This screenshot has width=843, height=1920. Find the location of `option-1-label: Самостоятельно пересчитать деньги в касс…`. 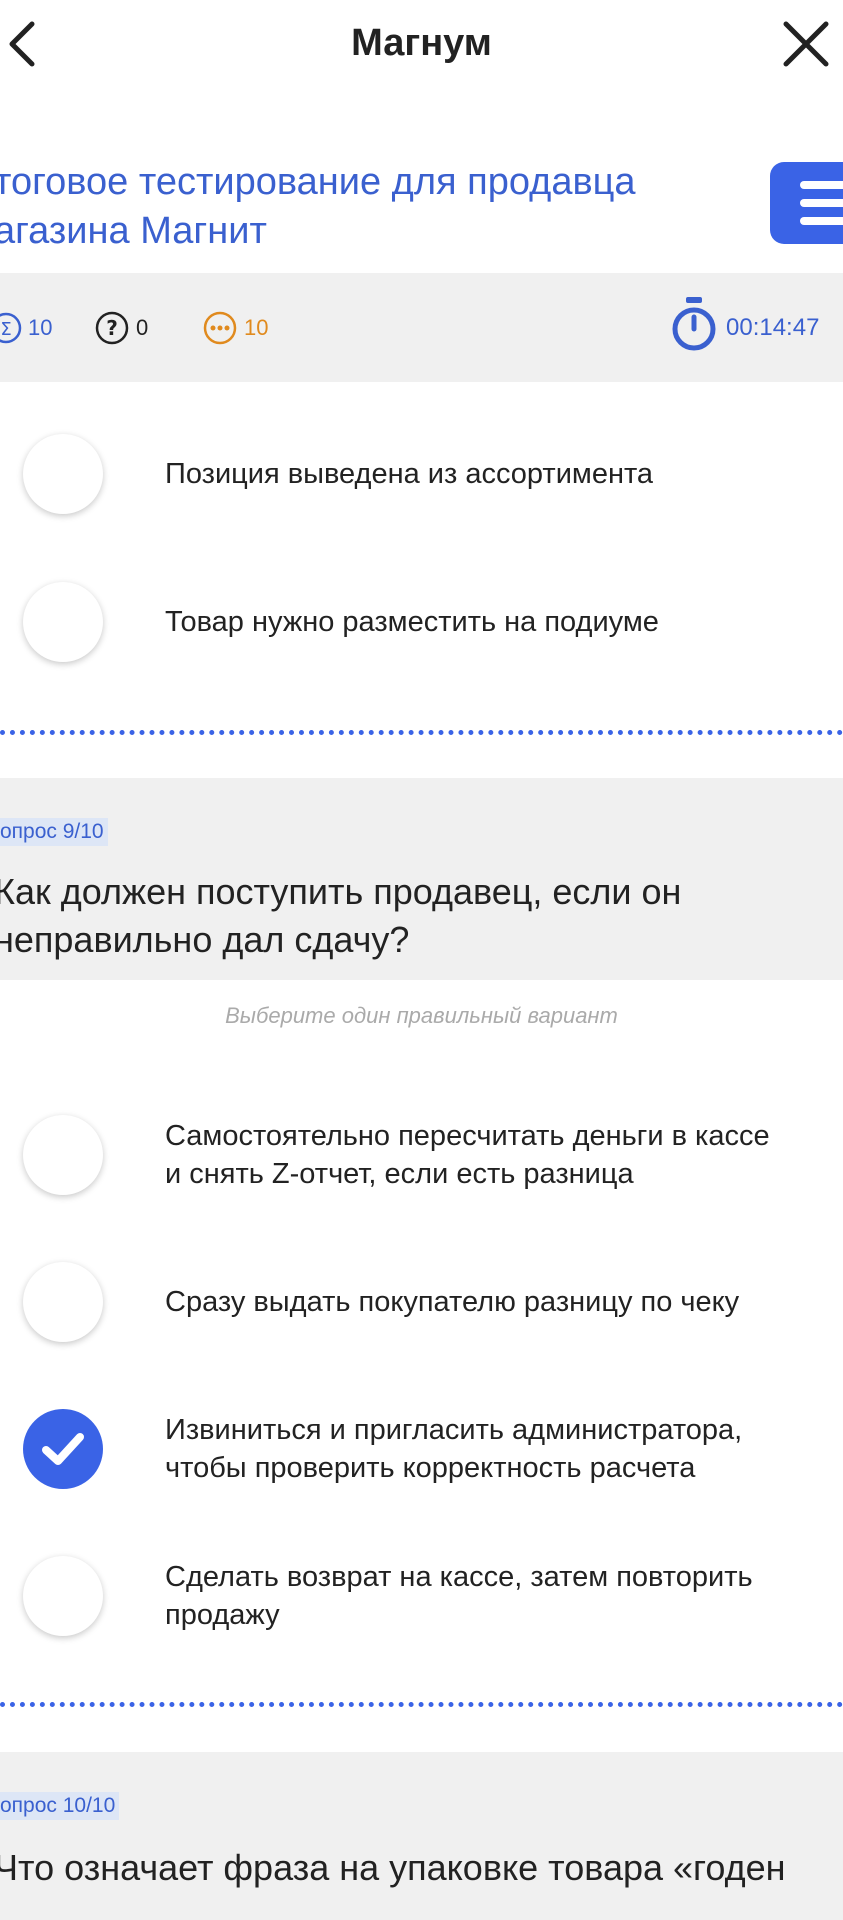

option-1-label: Самостоятельно пересчитать деньги в касс… is located at coordinates (467, 1155).